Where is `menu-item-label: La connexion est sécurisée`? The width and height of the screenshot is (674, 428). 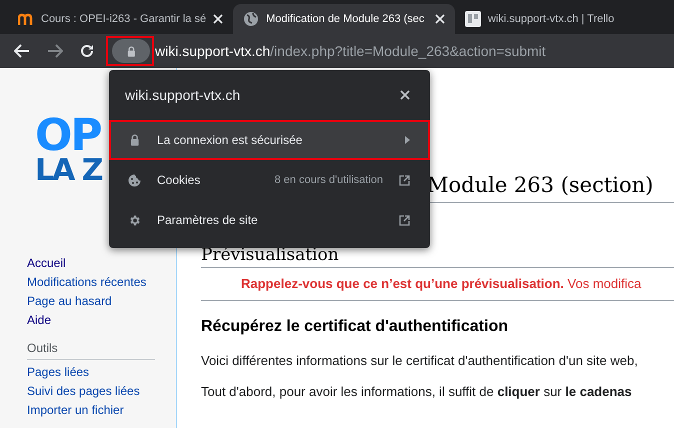
menu-item-label: La connexion est sécurisée is located at coordinates (230, 140).